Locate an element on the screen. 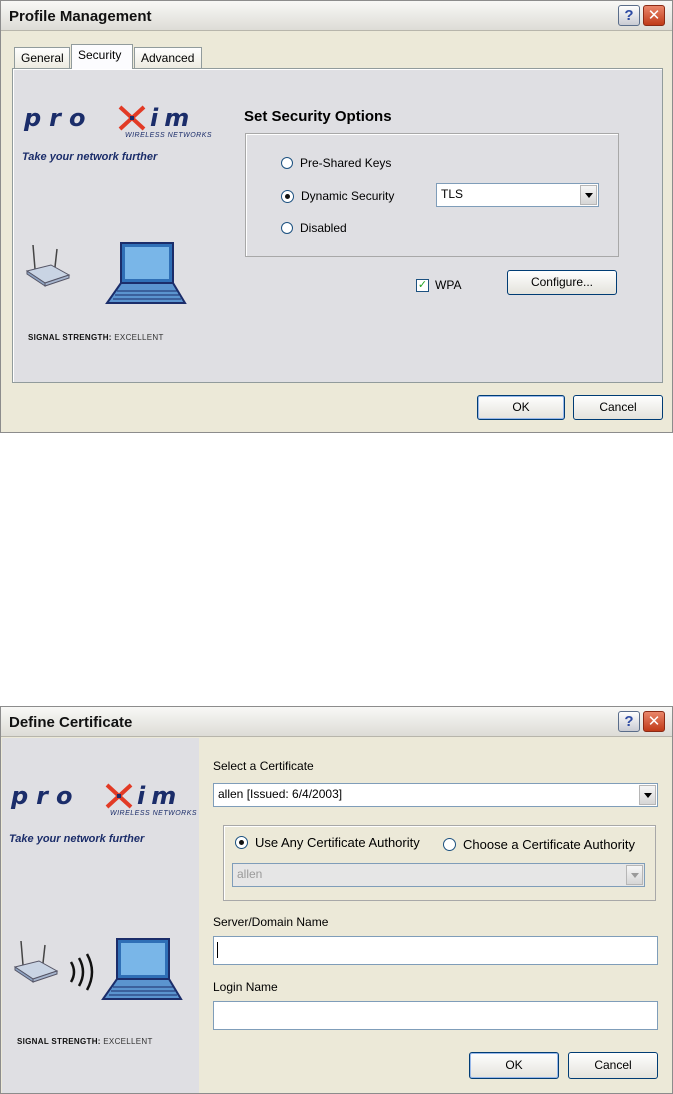 The height and width of the screenshot is (1094, 673). radio-dynamic-security: Dynamic Security is located at coordinates (337, 196).